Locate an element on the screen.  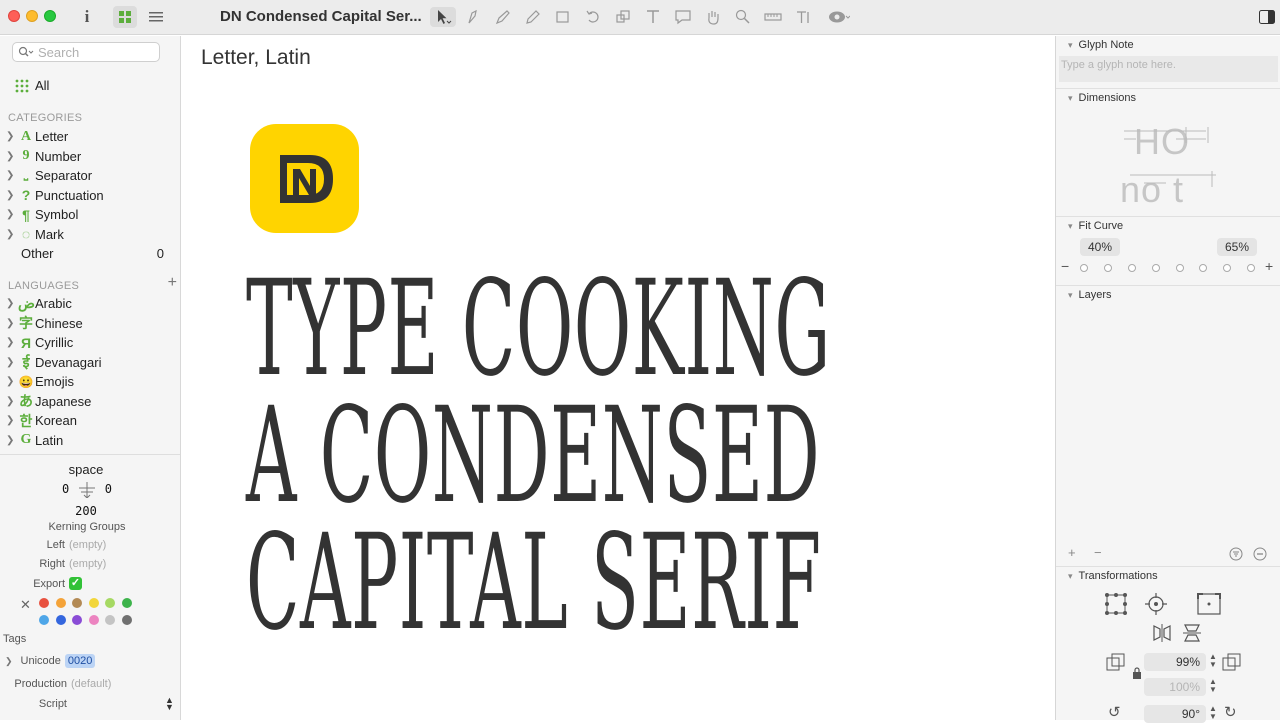
remove-layer-button: − is located at coordinates (1098, 552).